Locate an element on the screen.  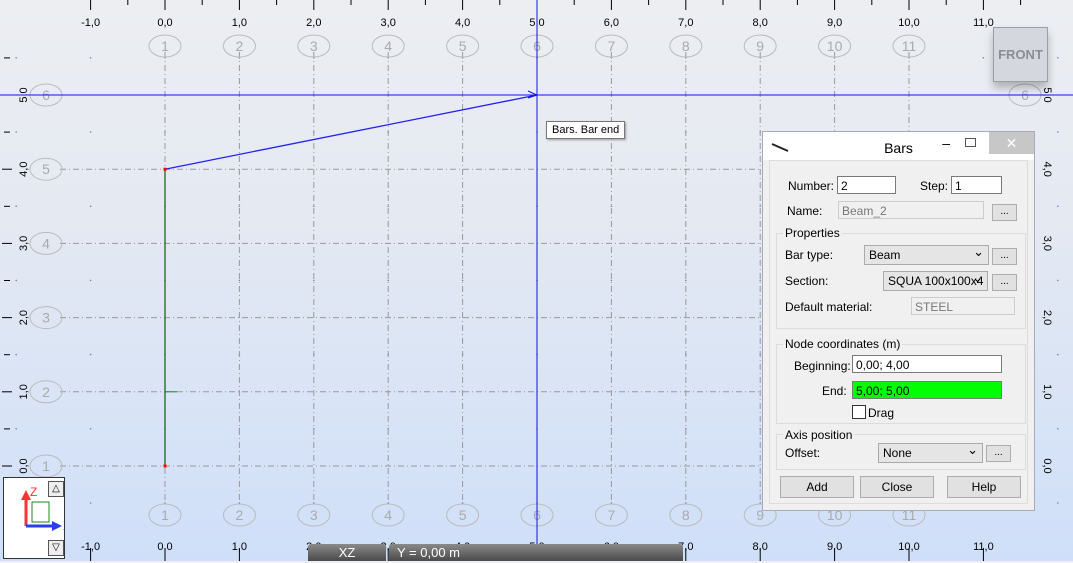
grid-column-label: 5 is located at coordinates (463, 515).